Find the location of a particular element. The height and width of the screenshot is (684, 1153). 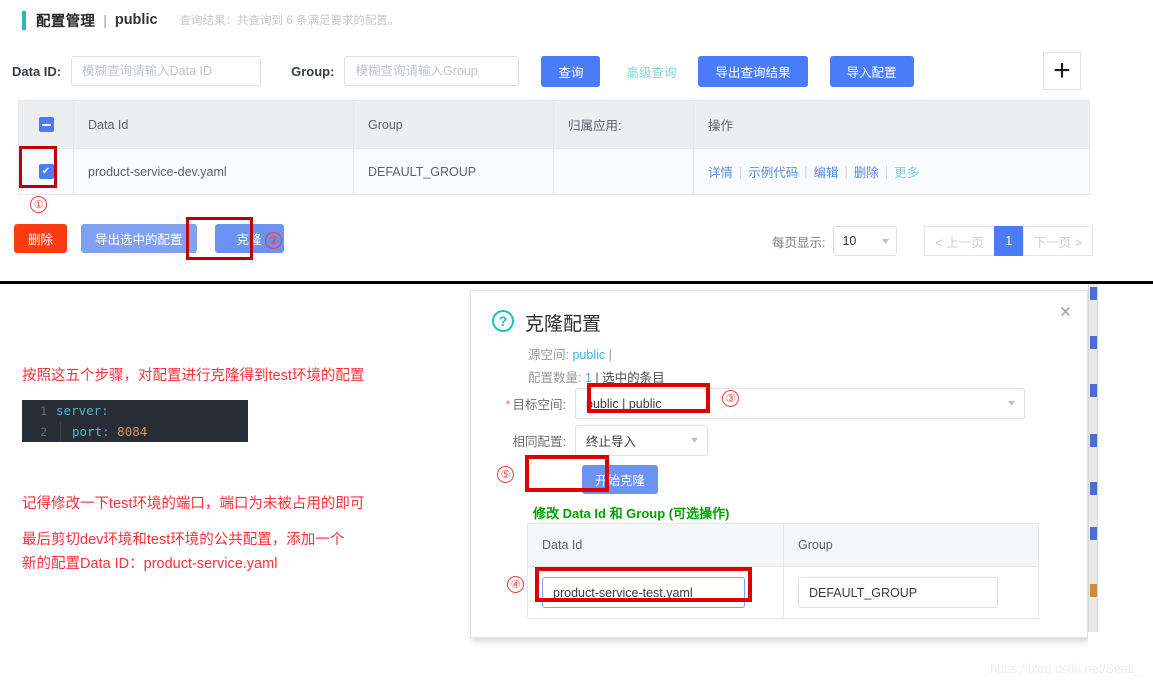

clone-column-header-data-id: Data Id is located at coordinates (656, 545).